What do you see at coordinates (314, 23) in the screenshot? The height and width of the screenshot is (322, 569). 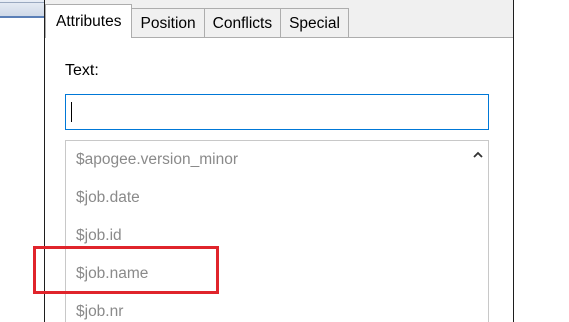 I see `tab-special: Special` at bounding box center [314, 23].